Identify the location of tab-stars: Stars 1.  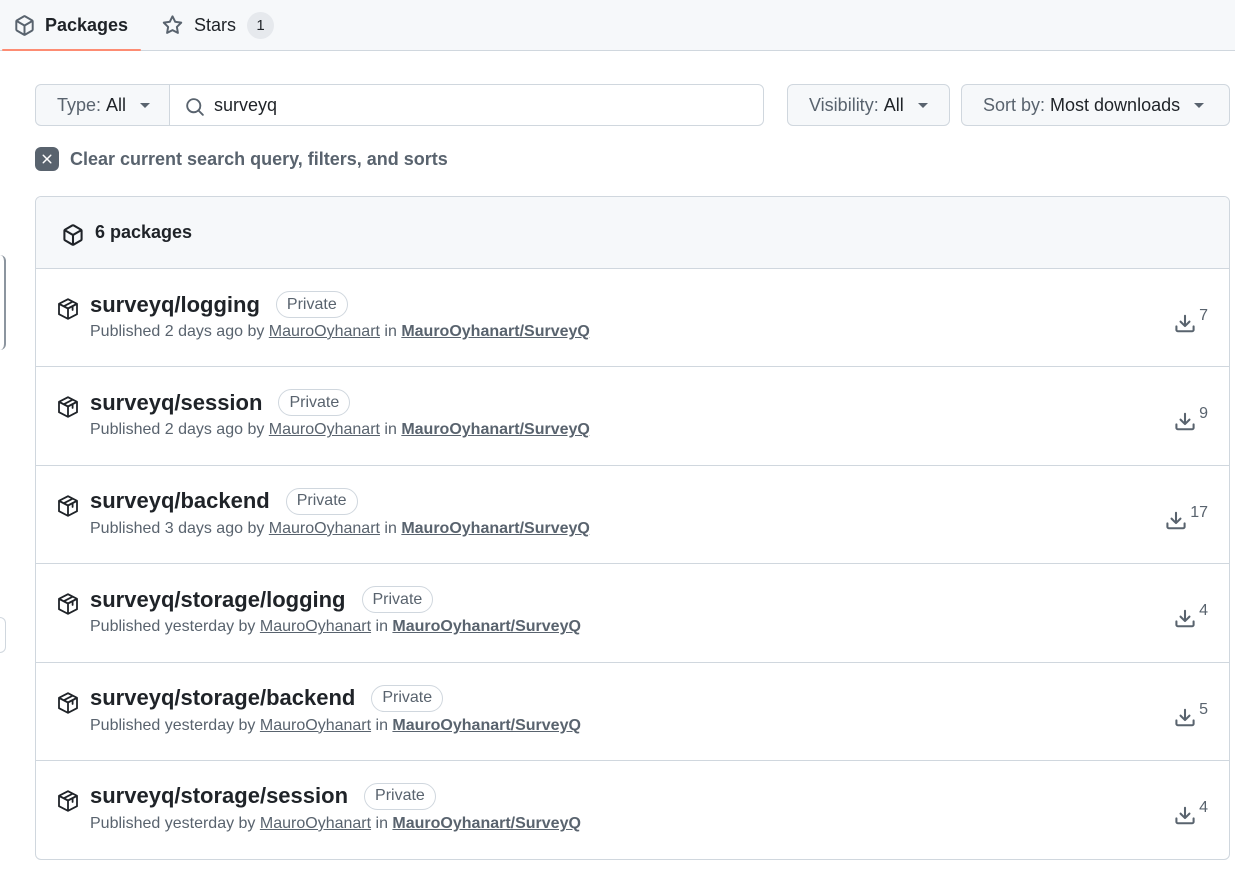
(218, 25).